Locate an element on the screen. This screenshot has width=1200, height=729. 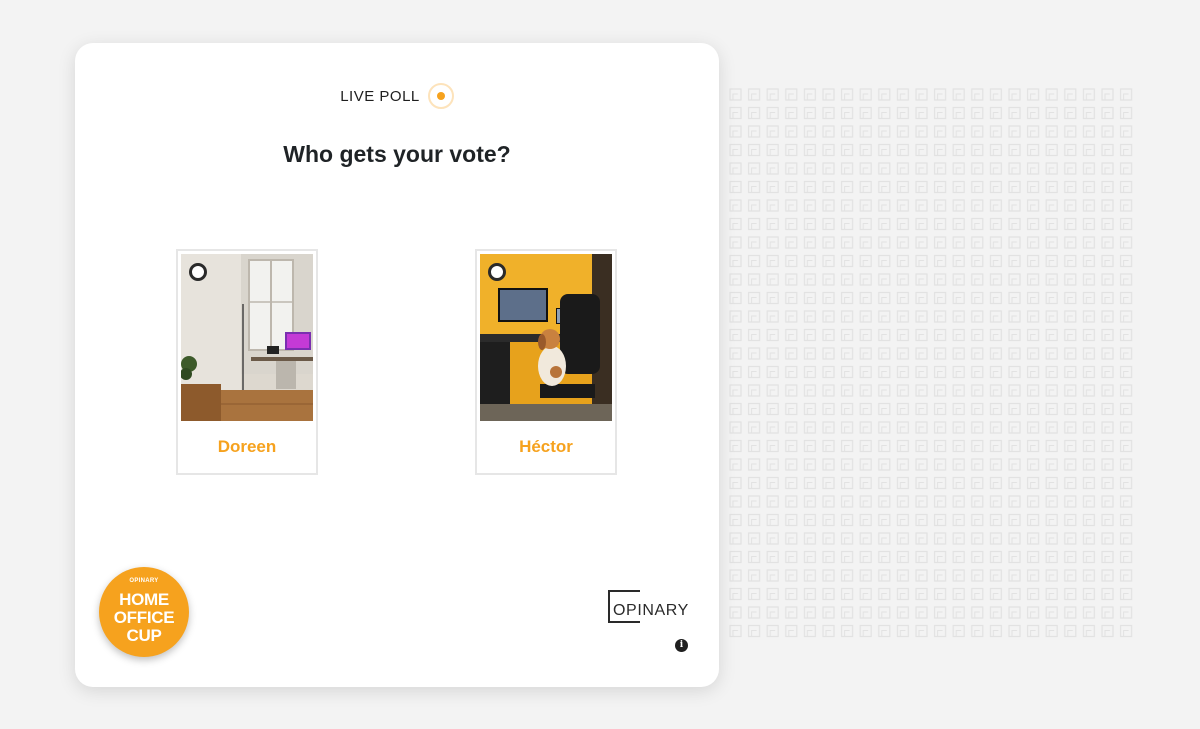
home-office-cup-badge: OPINARY HOME OFFICE CUP is located at coordinates (144, 612).